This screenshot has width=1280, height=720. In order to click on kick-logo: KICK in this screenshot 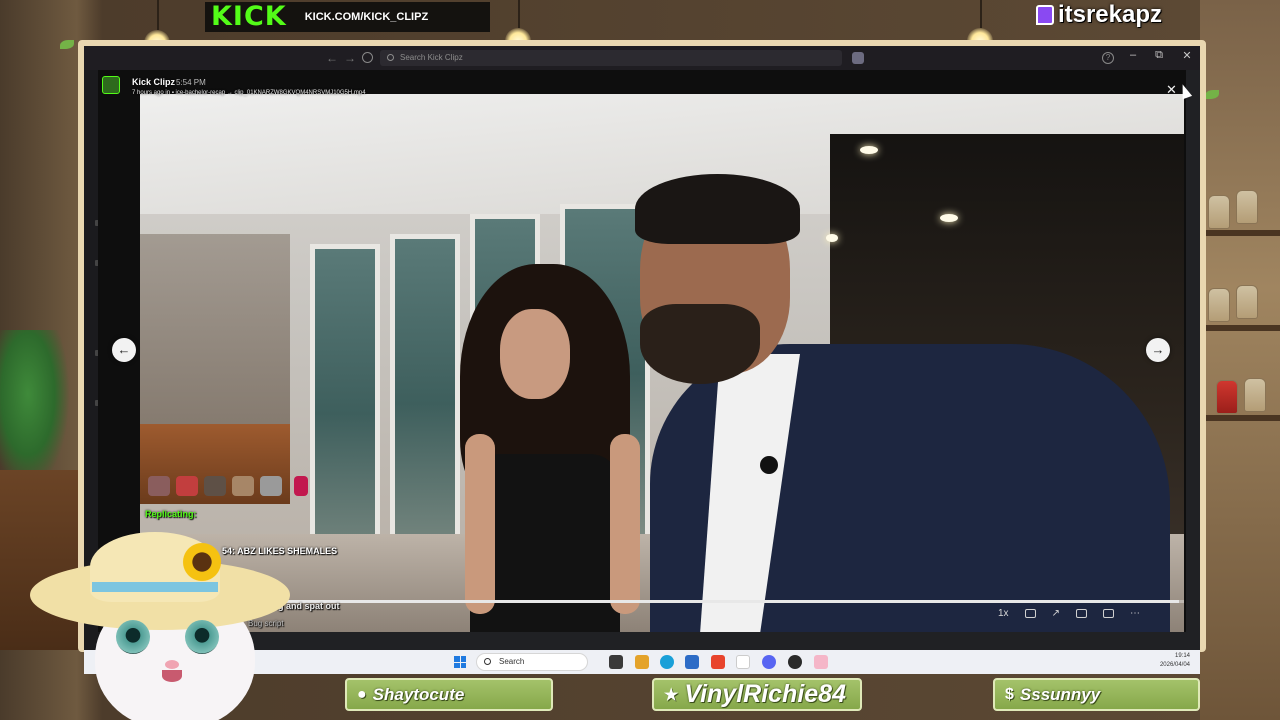, I will do `click(249, 16)`.